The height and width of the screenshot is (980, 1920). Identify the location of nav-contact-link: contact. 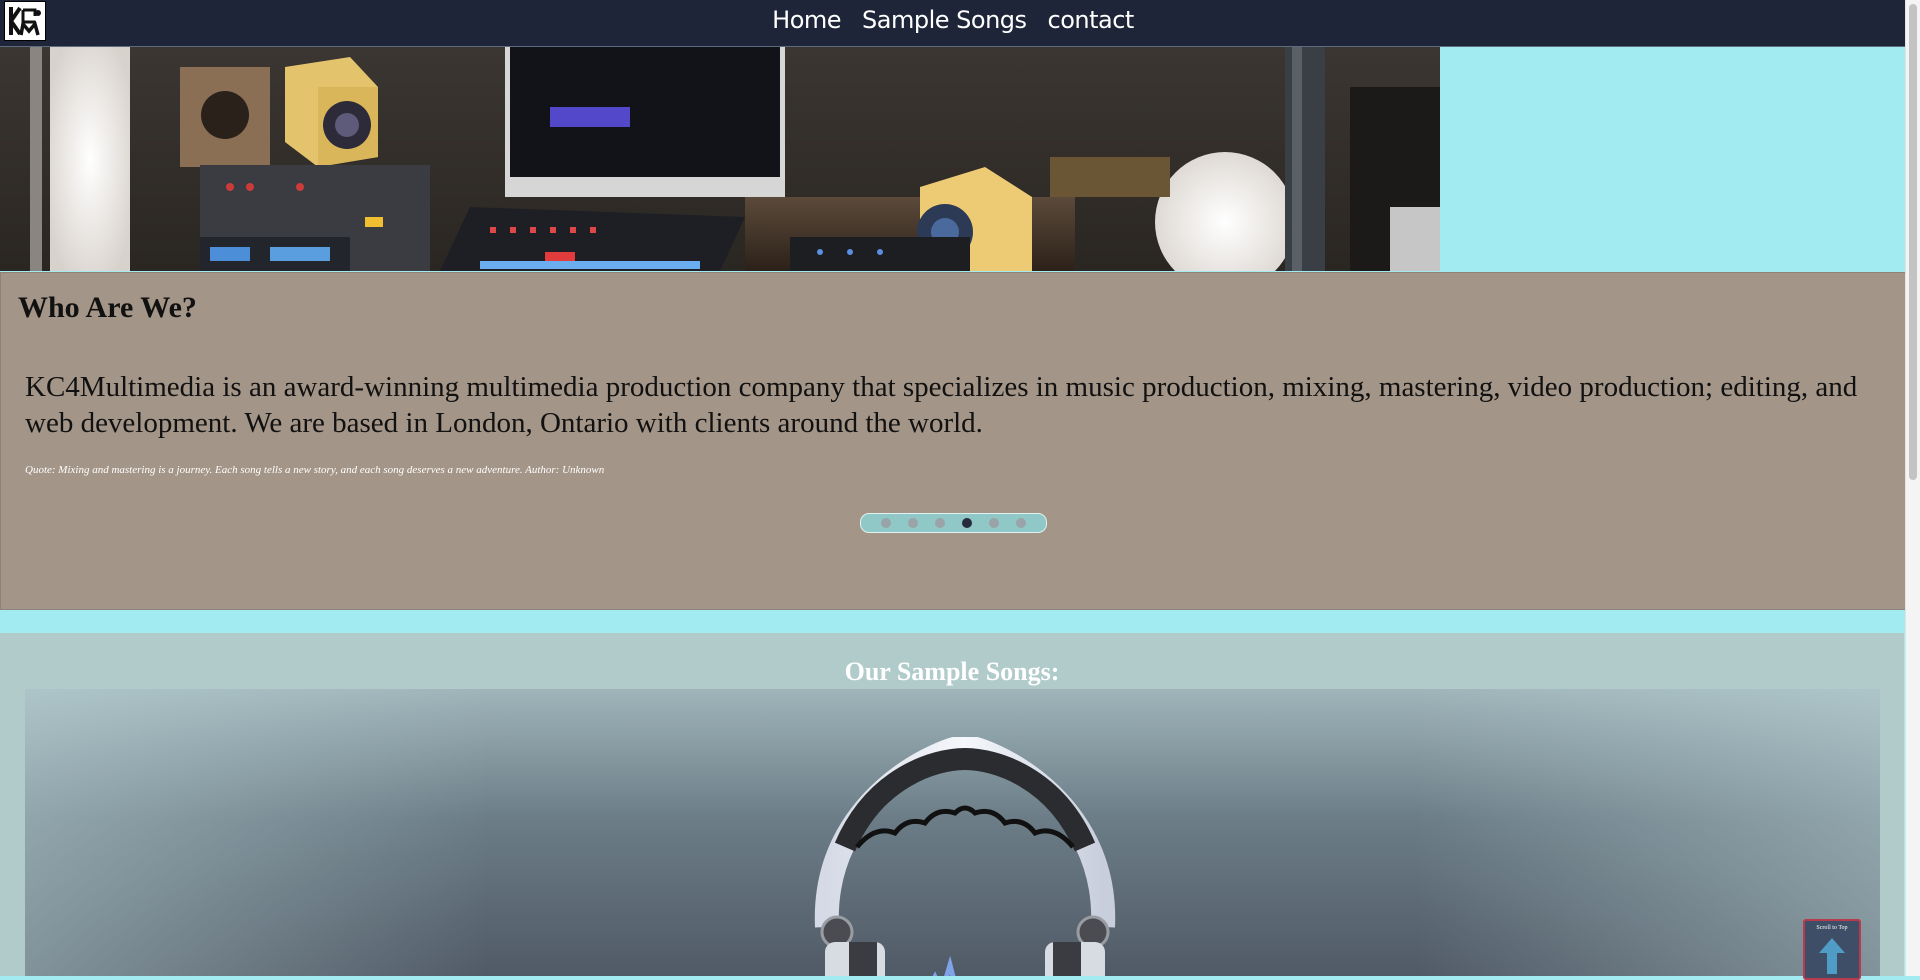
(1091, 20).